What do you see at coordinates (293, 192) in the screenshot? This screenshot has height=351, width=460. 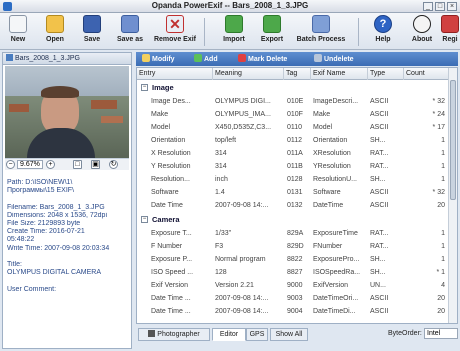 I see `table-row: Software 1.4 0131 Software ASCII * 32` at bounding box center [293, 192].